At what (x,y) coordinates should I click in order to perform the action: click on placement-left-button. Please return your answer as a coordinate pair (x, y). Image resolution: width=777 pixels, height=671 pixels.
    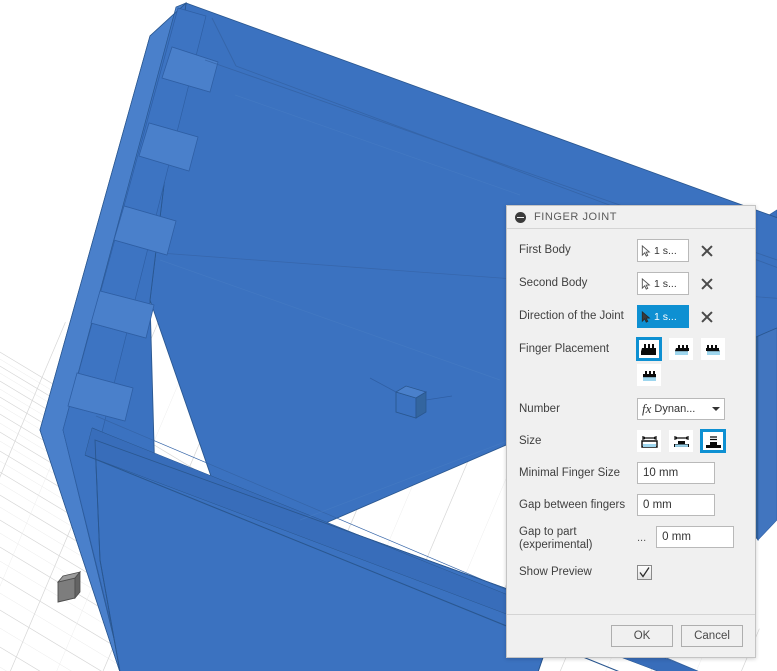
    Looking at the image, I should click on (681, 349).